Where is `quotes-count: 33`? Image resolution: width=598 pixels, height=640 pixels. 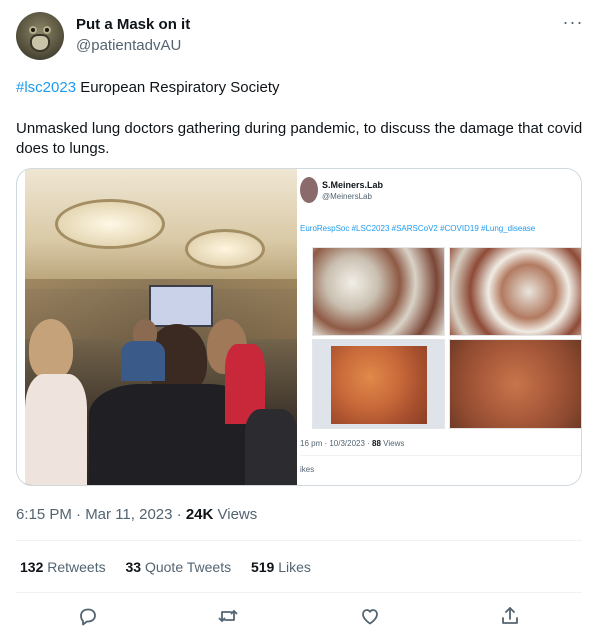
quotes-count: 33 is located at coordinates (133, 567).